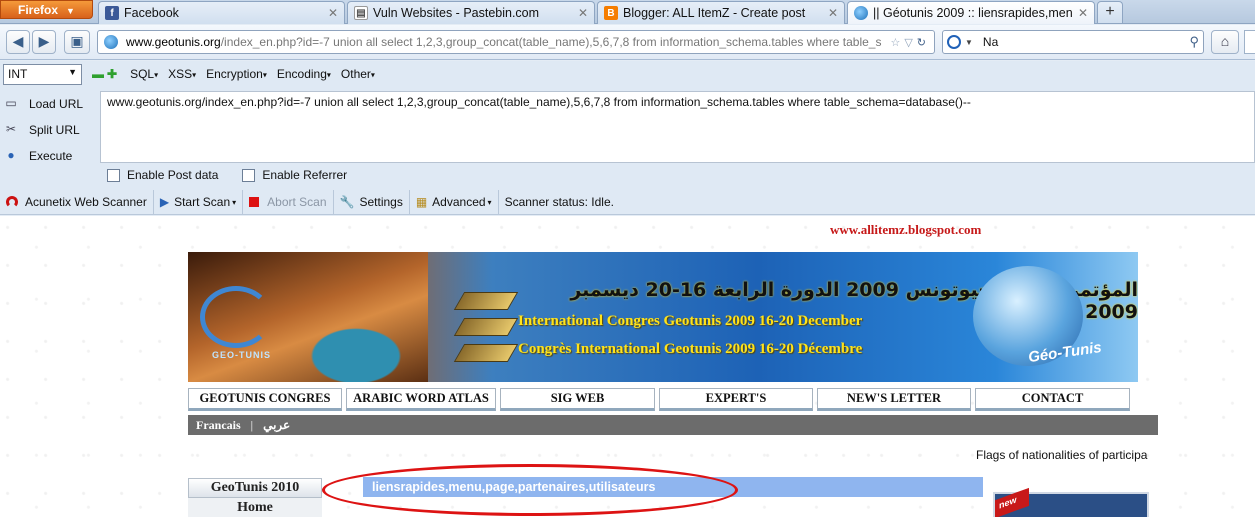  I want to click on abort-scan-label: Abort Scan, so click(297, 202).